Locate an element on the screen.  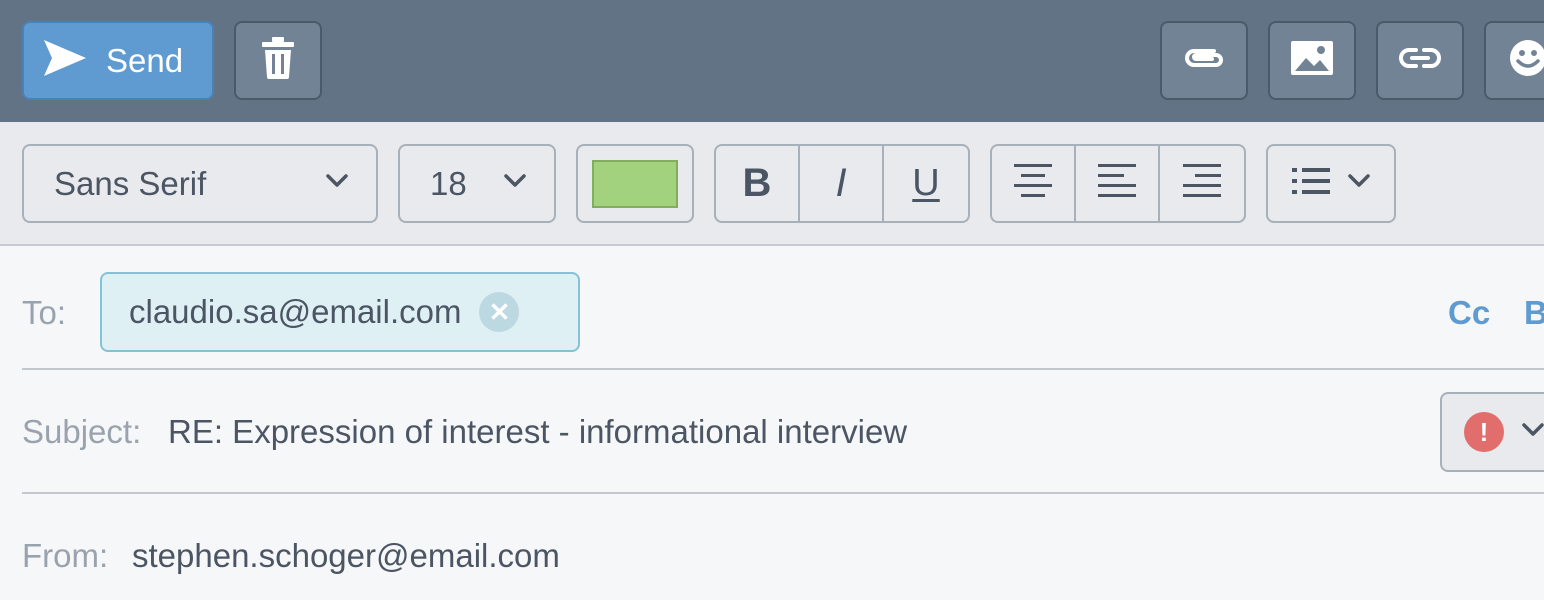
underline-icon: U is located at coordinates (926, 183).